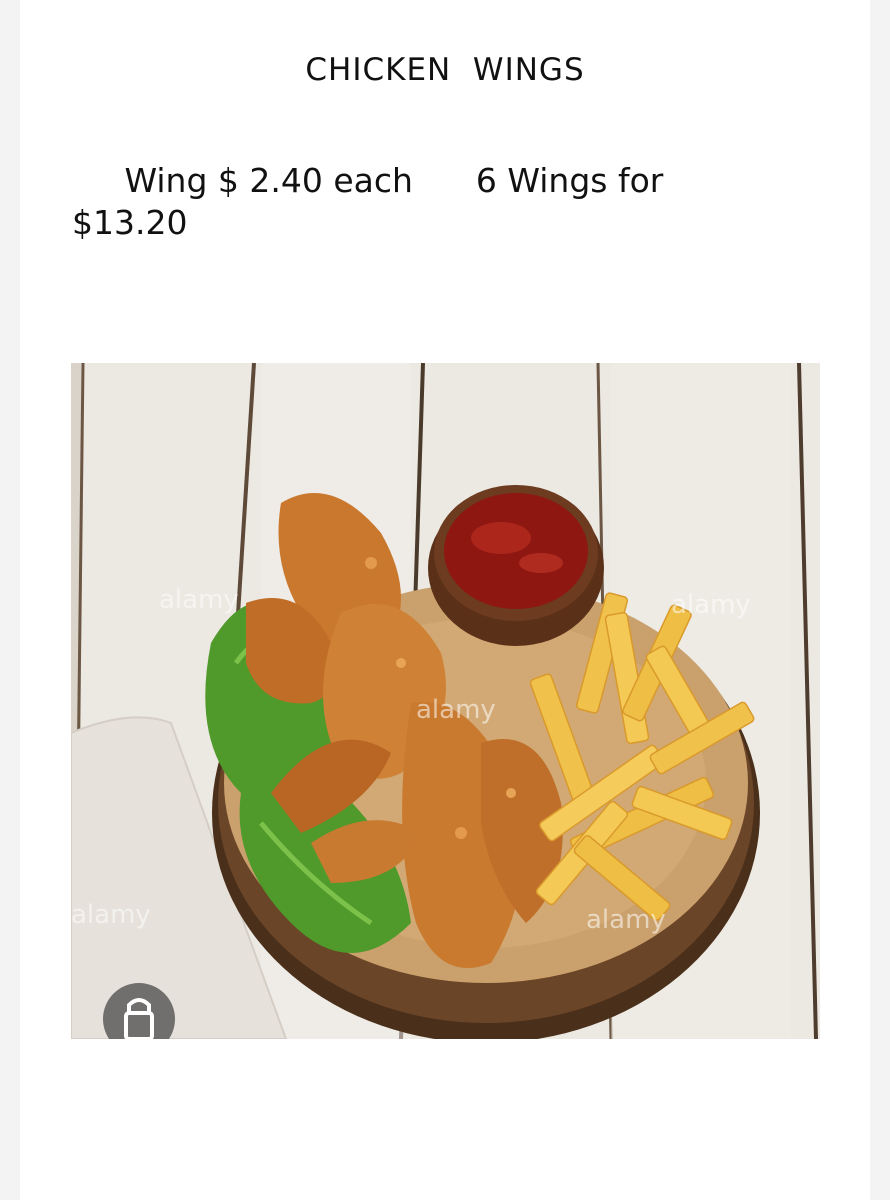  I want to click on page-title: CHICKEN WINGS, so click(445, 70).